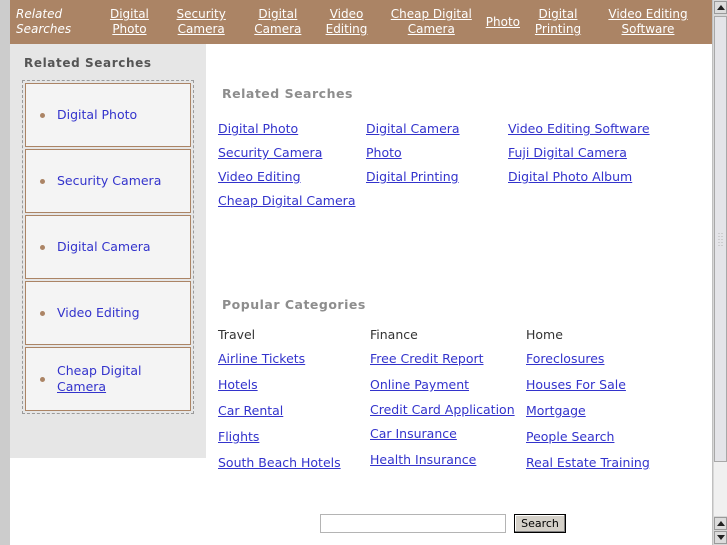 This screenshot has width=727, height=545. What do you see at coordinates (292, 201) in the screenshot?
I see `related-search-link: Cheap Digital Camera` at bounding box center [292, 201].